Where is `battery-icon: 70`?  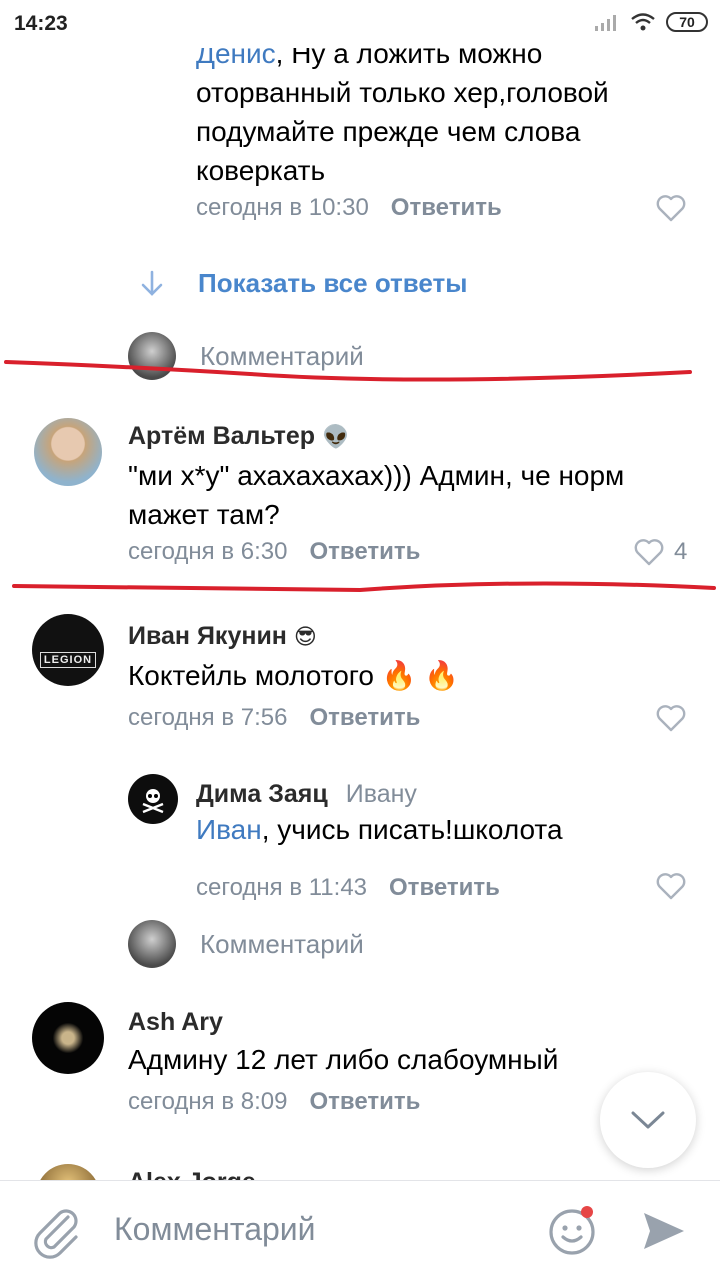 battery-icon: 70 is located at coordinates (687, 22).